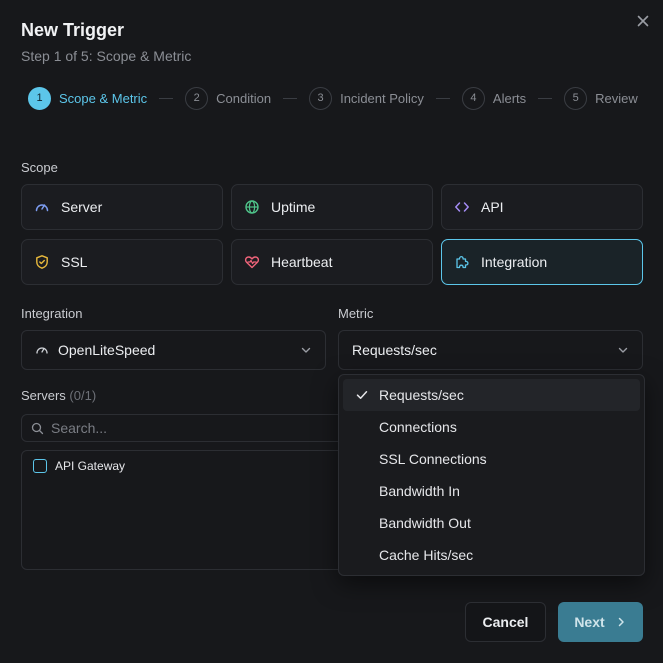  I want to click on metric-option-label: Bandwidth Out, so click(425, 523).